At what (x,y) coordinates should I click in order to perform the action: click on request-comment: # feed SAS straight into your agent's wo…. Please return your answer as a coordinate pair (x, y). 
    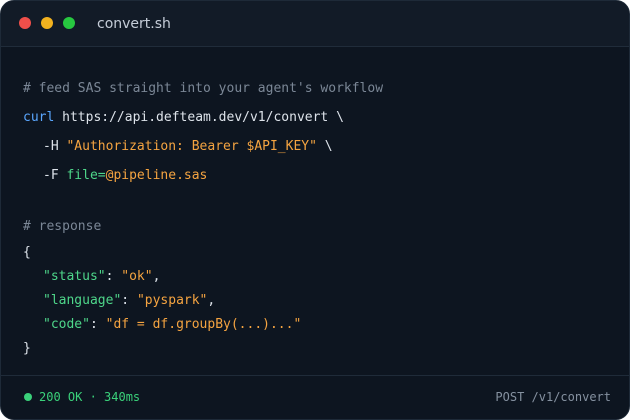
    Looking at the image, I should click on (203, 88).